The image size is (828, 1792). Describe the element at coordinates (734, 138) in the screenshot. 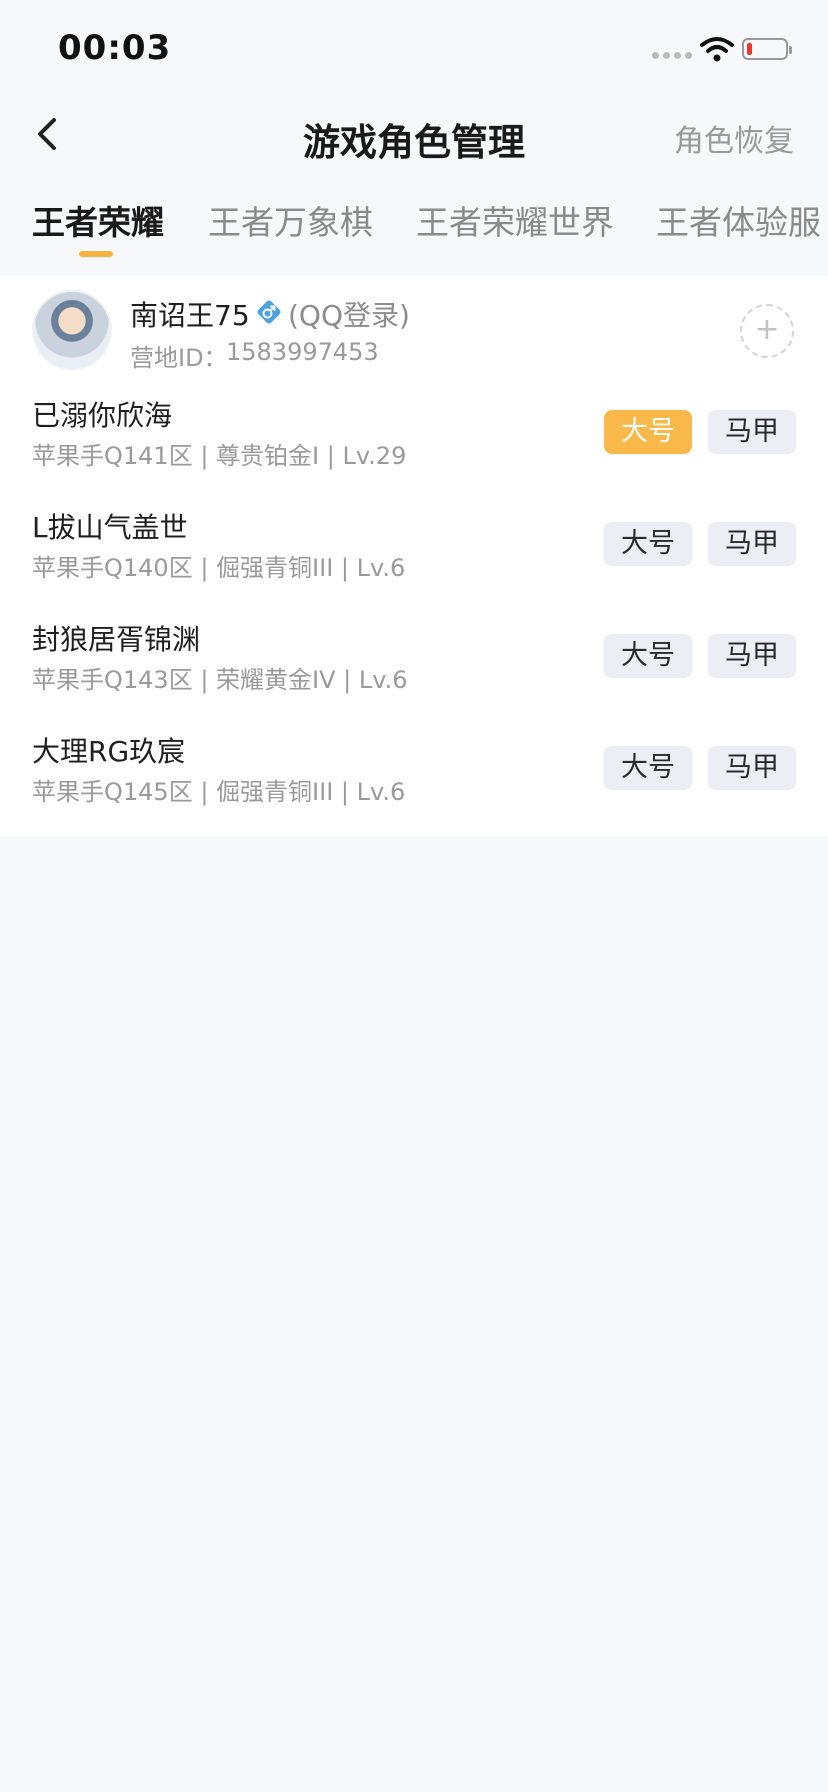

I see `role-restore-link: 角色恢复` at that location.